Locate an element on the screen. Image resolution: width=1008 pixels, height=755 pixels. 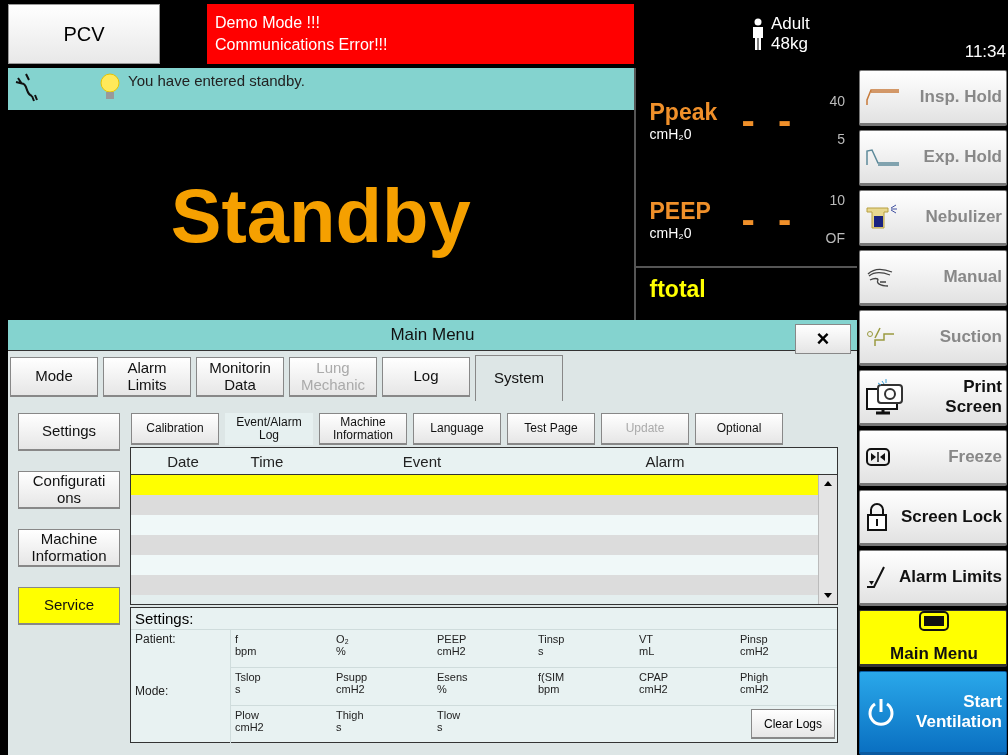
sub-tab: Test Page is located at coordinates (551, 429).